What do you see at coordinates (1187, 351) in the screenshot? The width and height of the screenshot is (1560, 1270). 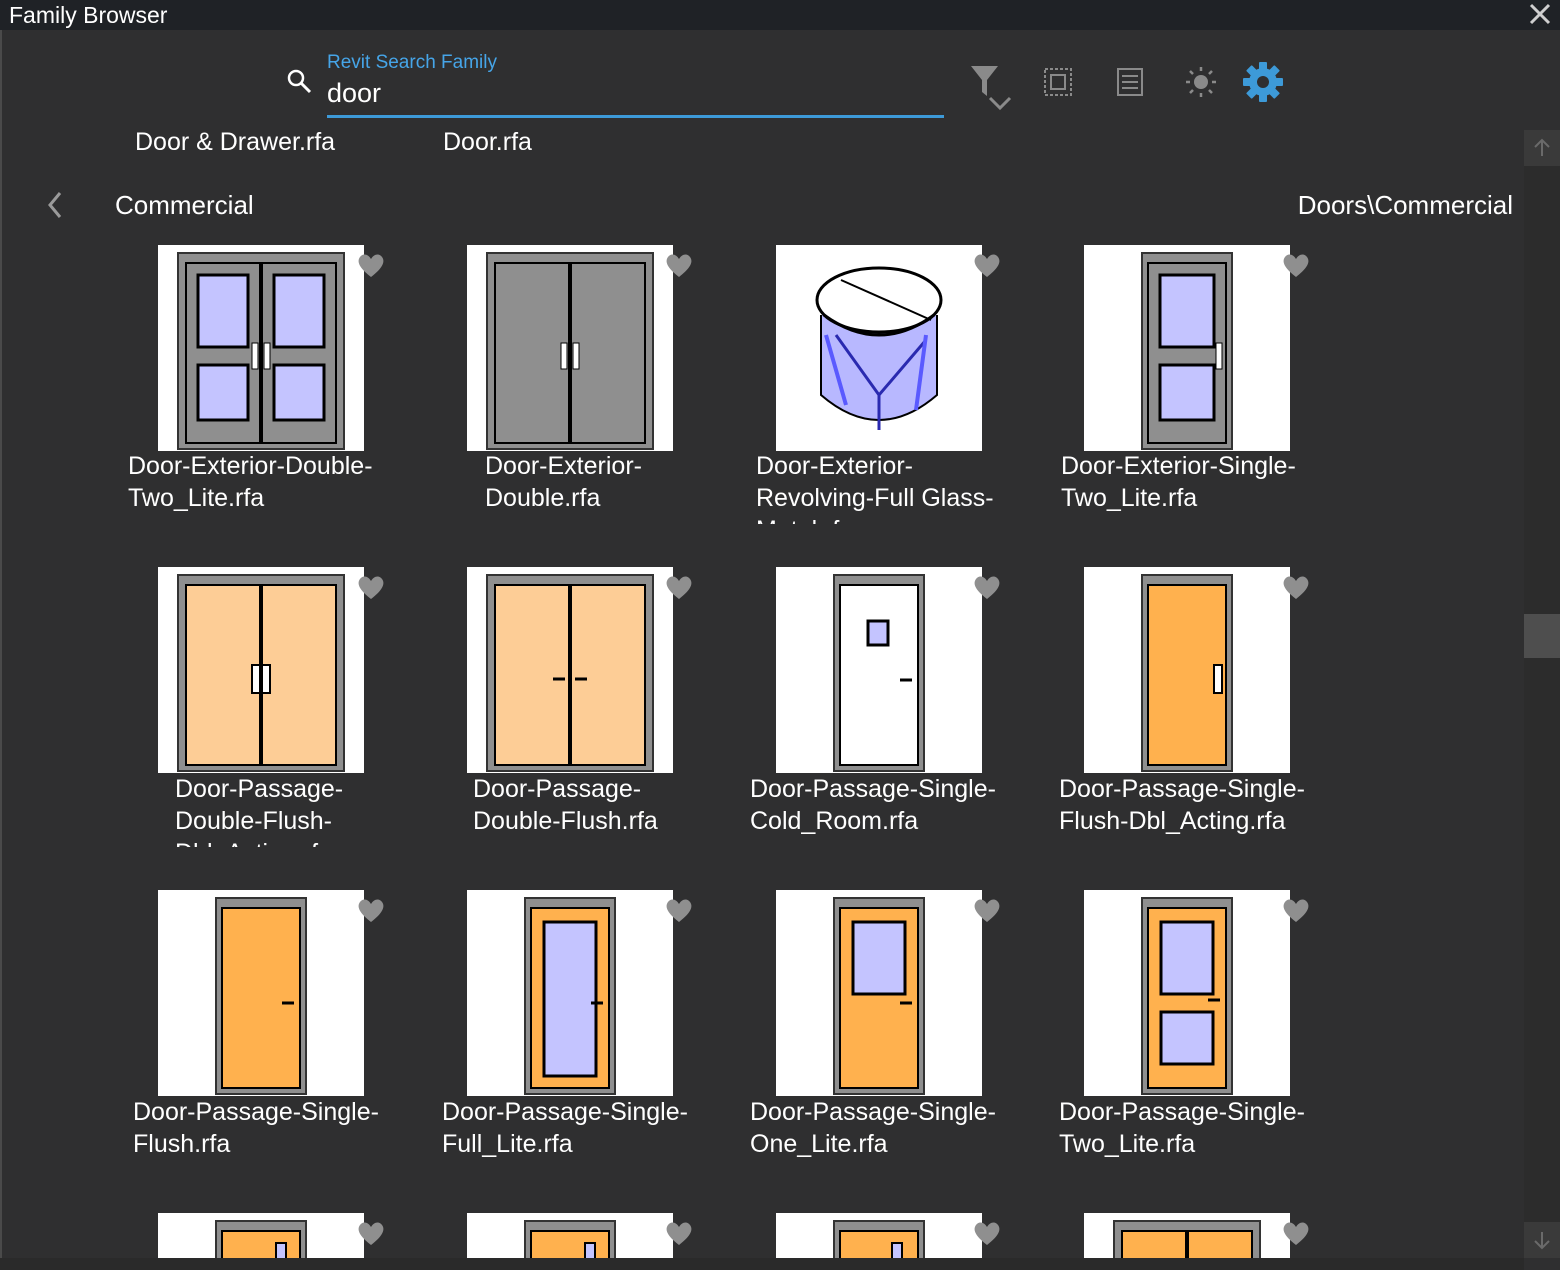 I see `single-door-two-lite-grey-image` at bounding box center [1187, 351].